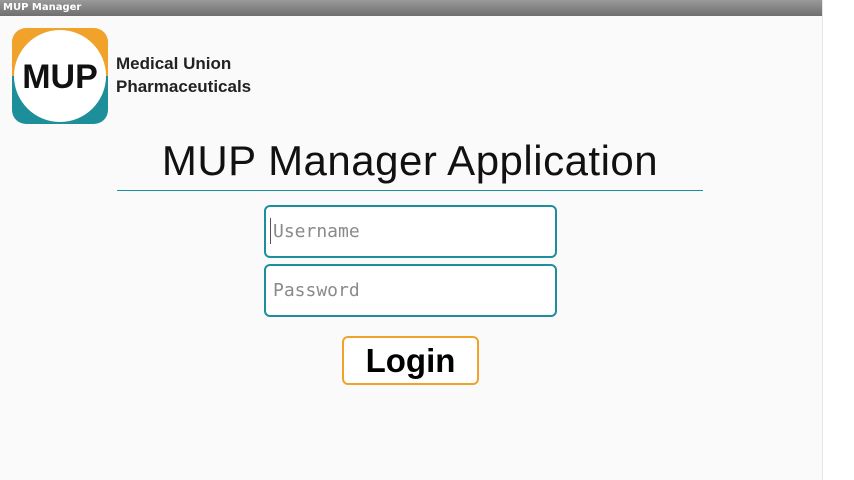 This screenshot has height=480, width=854. Describe the element at coordinates (42, 7) in the screenshot. I see `window-title: MUP Manager` at that location.